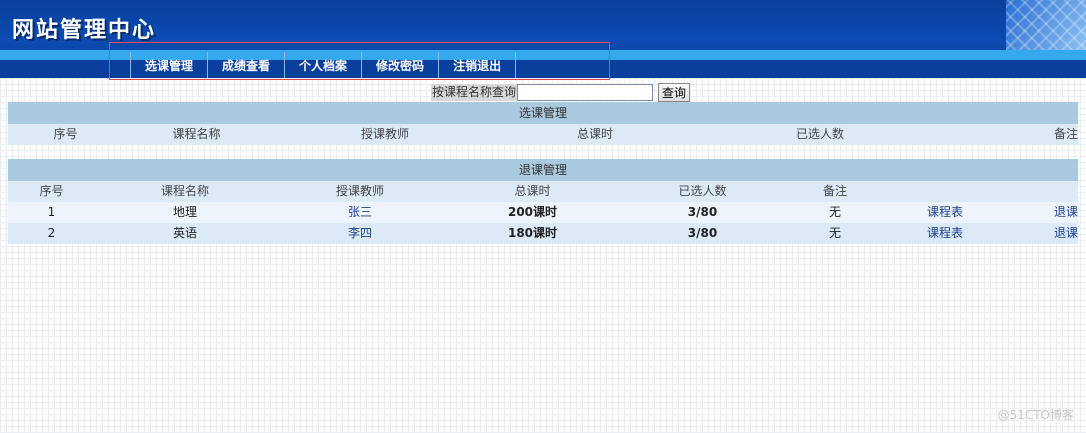 The width and height of the screenshot is (1086, 433). I want to click on cell-hours: 180课时, so click(532, 233).